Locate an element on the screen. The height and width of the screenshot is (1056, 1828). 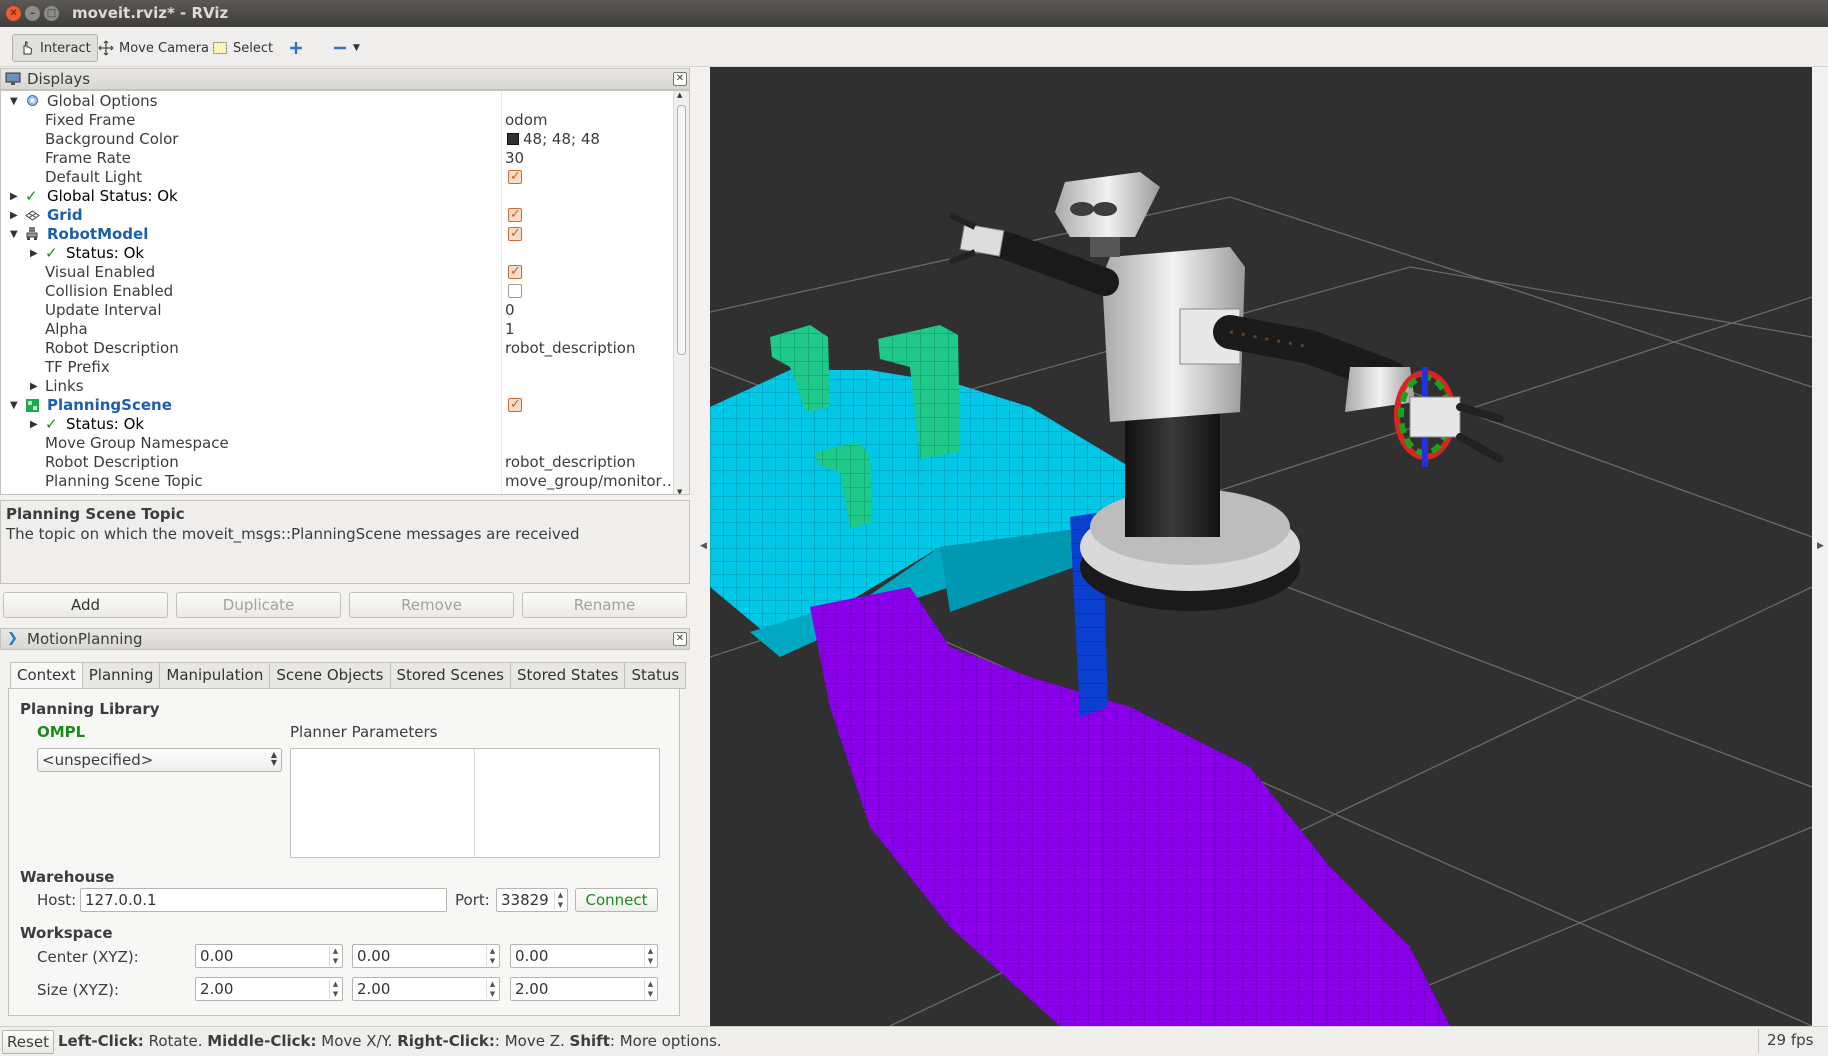
tree-row-robotmodel-status: ▶ ✓ Status: Ok is located at coordinates (337, 253).